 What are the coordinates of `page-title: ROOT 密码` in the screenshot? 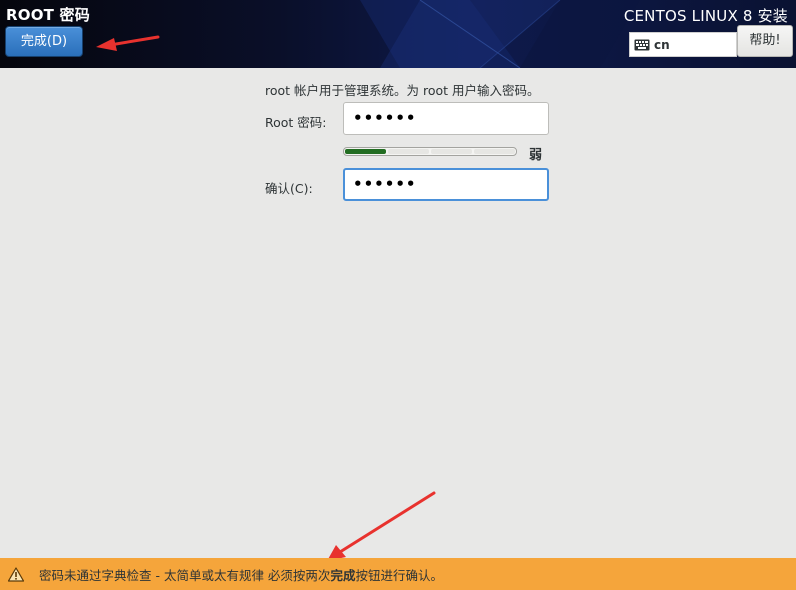 It's located at (48, 15).